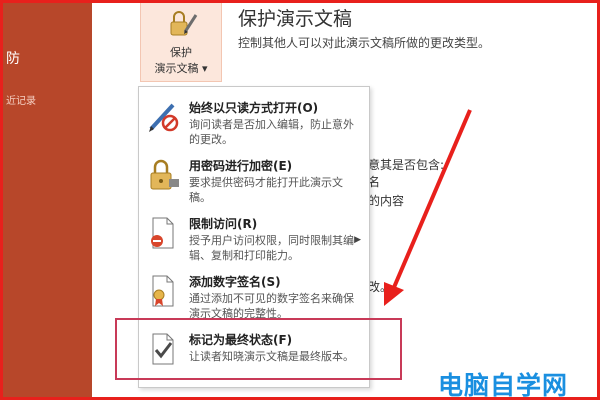  I want to click on watermark-text: 电脑自学网, so click(503, 385).